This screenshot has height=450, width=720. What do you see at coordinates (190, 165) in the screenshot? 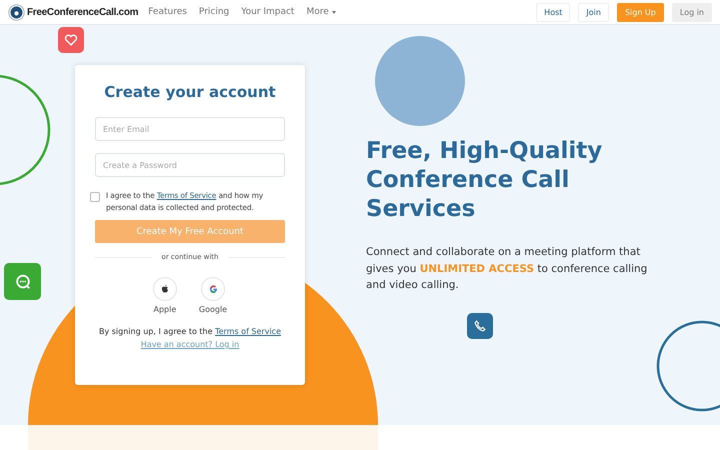
I see `password-field: Create a Password` at bounding box center [190, 165].